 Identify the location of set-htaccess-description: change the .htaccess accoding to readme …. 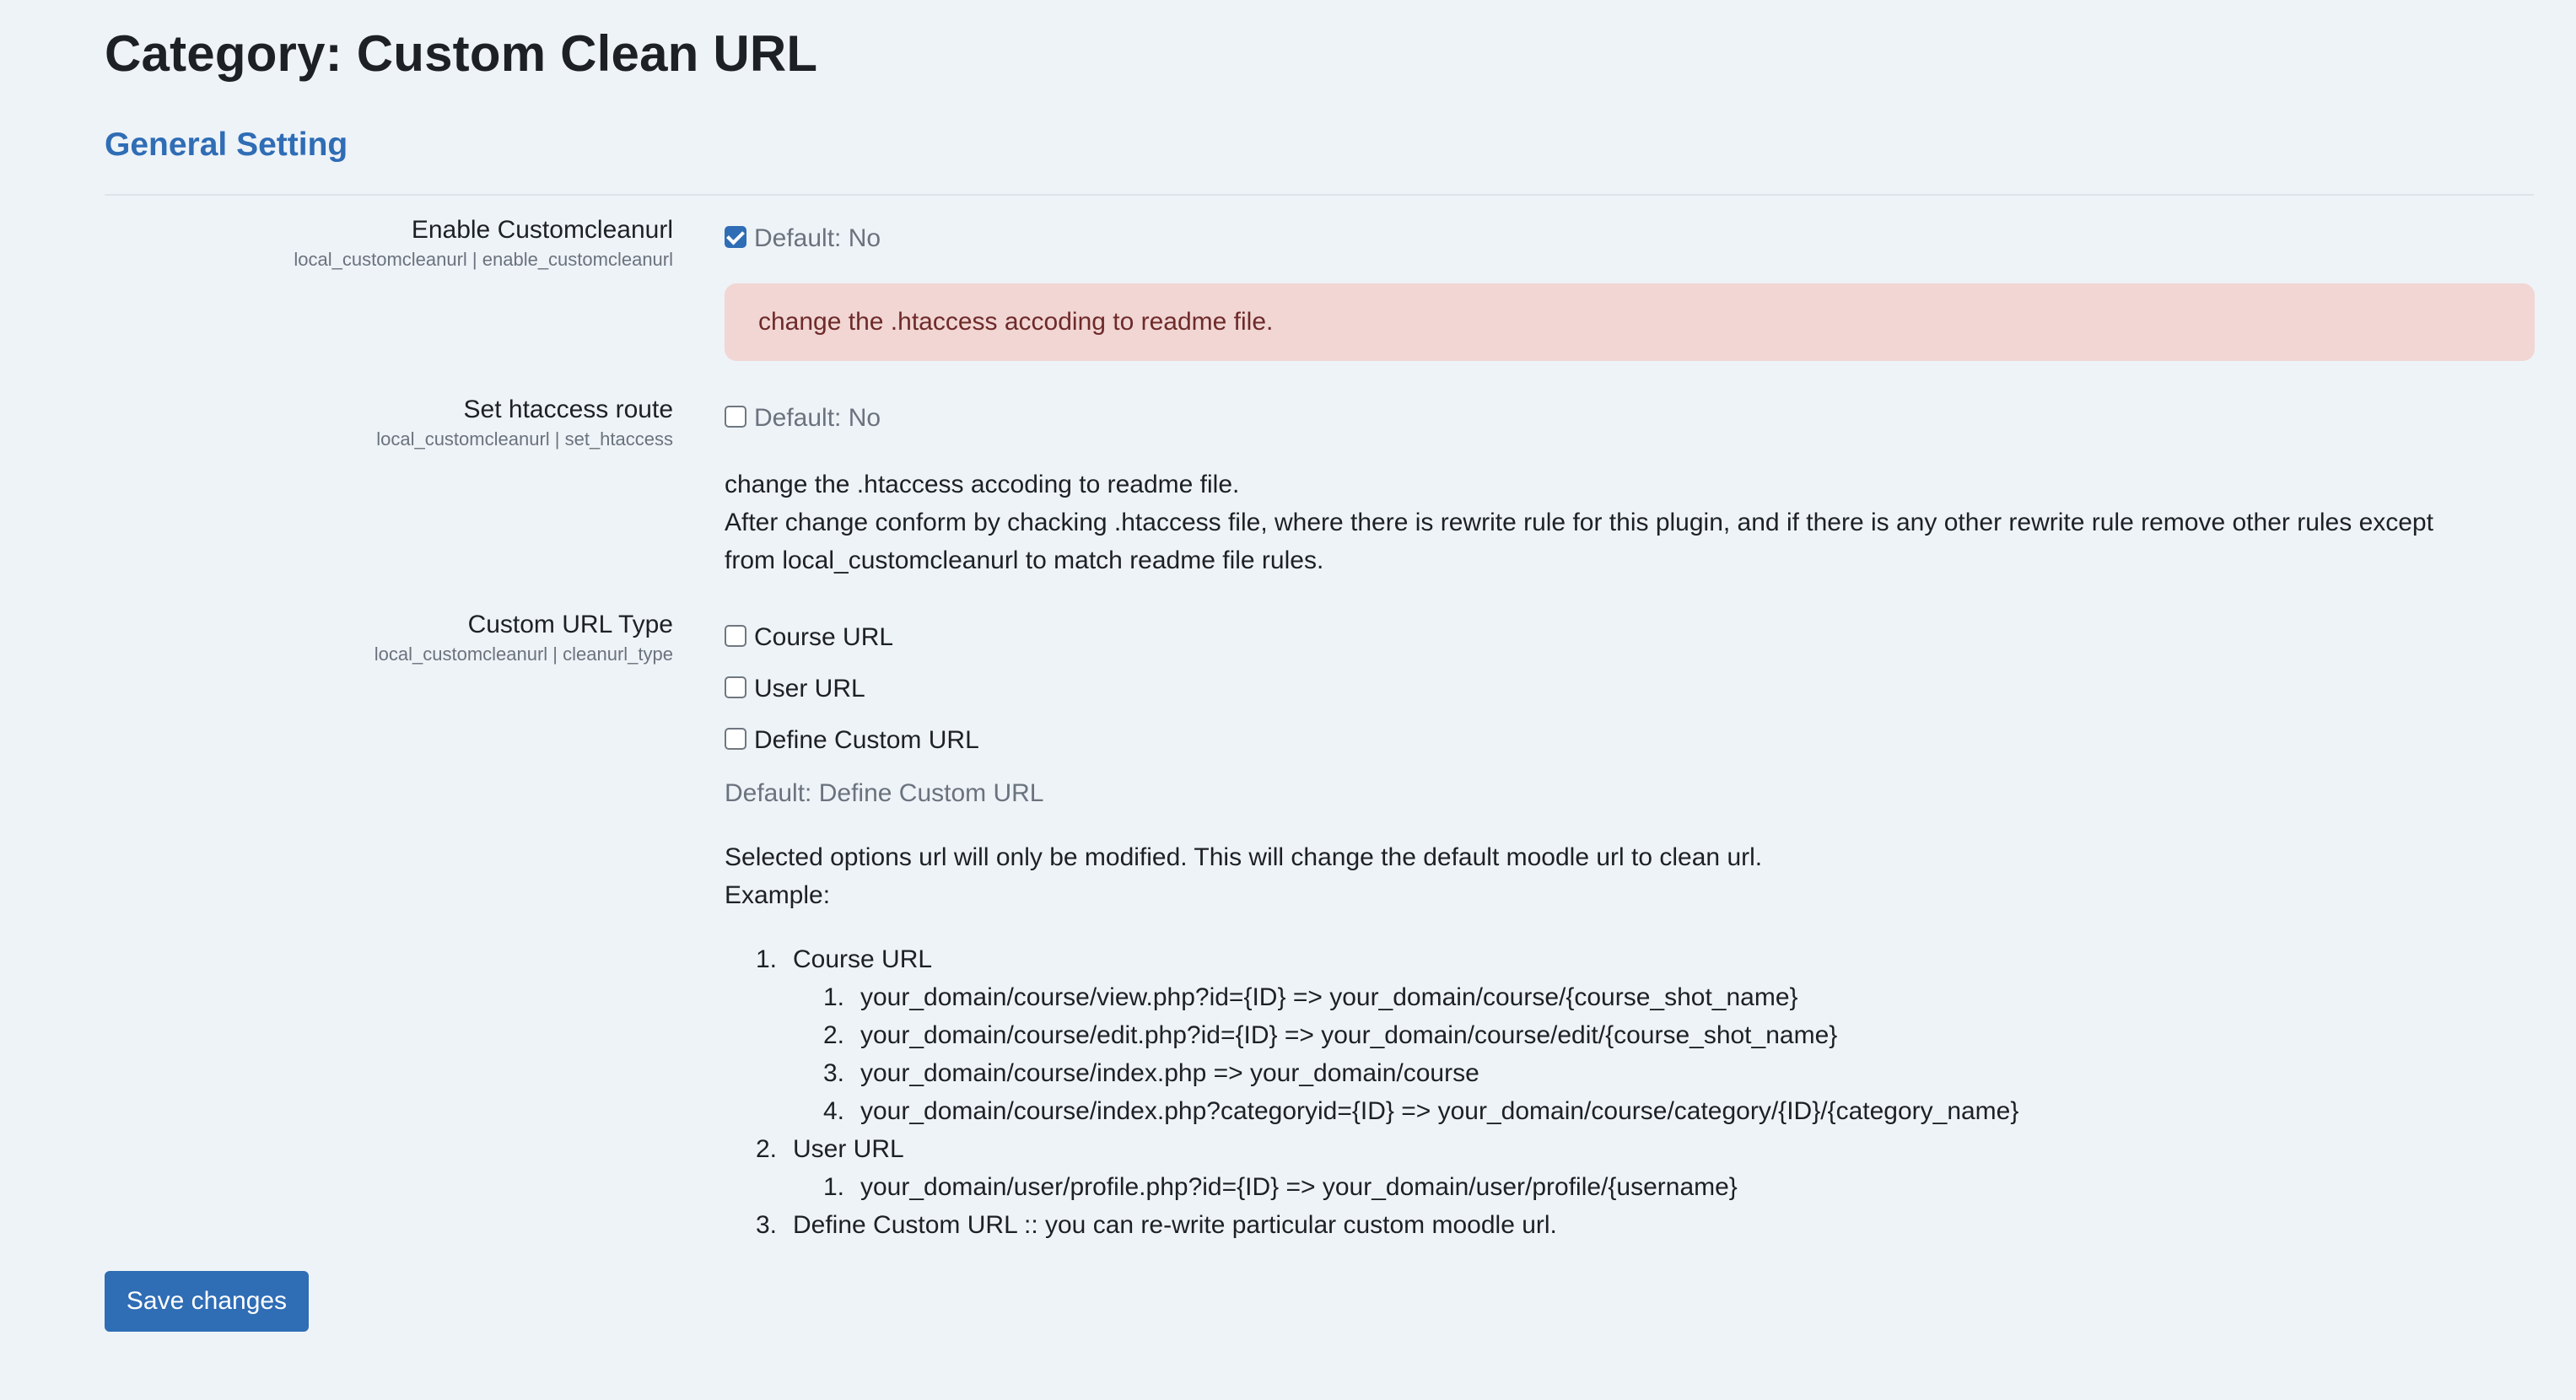
(1629, 523).